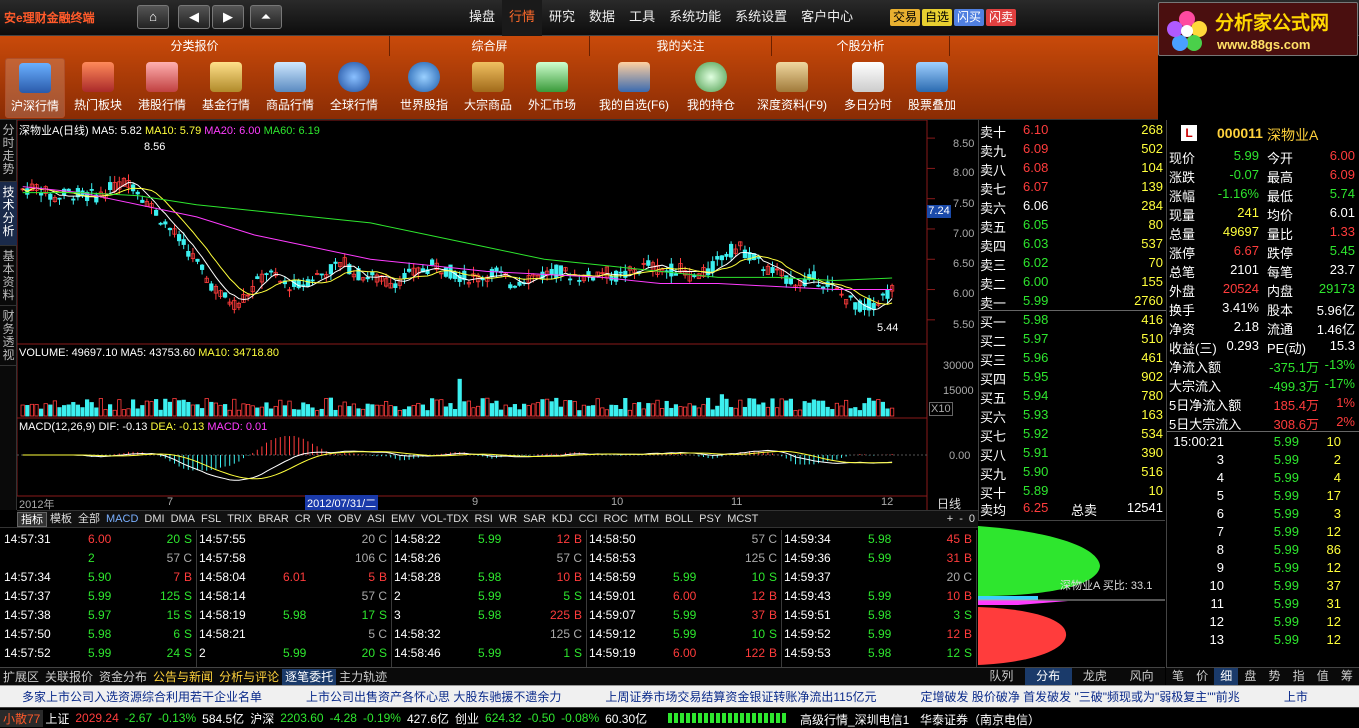 This screenshot has height=728, width=1359. I want to click on double-up-icon: ⏶, so click(266, 17).